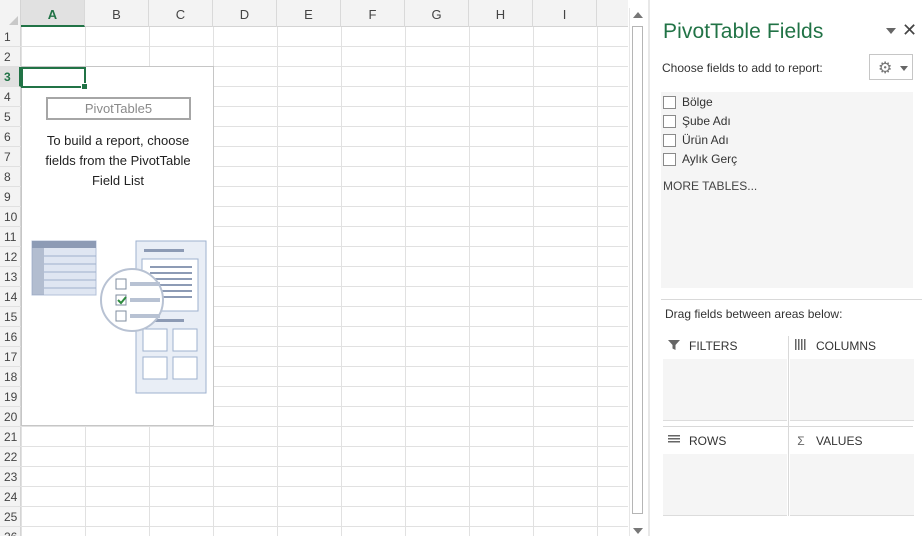  I want to click on row-header-6: 6, so click(10, 137).